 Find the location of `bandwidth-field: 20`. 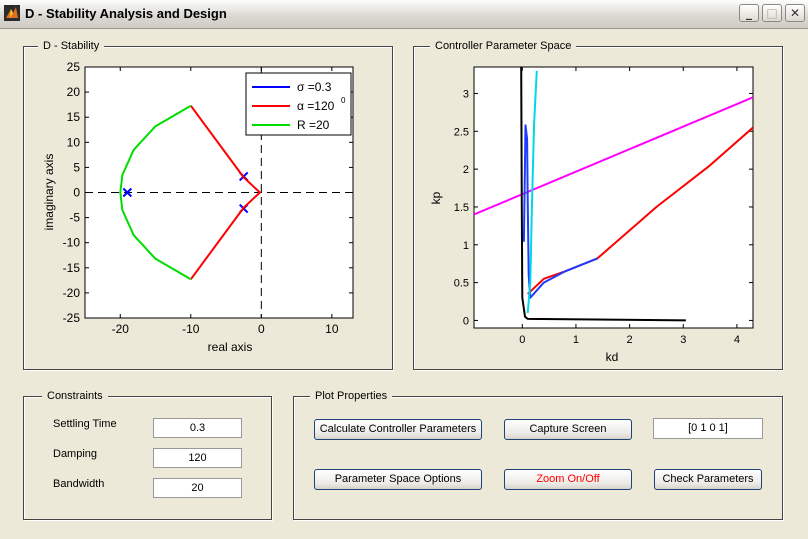

bandwidth-field: 20 is located at coordinates (197, 488).